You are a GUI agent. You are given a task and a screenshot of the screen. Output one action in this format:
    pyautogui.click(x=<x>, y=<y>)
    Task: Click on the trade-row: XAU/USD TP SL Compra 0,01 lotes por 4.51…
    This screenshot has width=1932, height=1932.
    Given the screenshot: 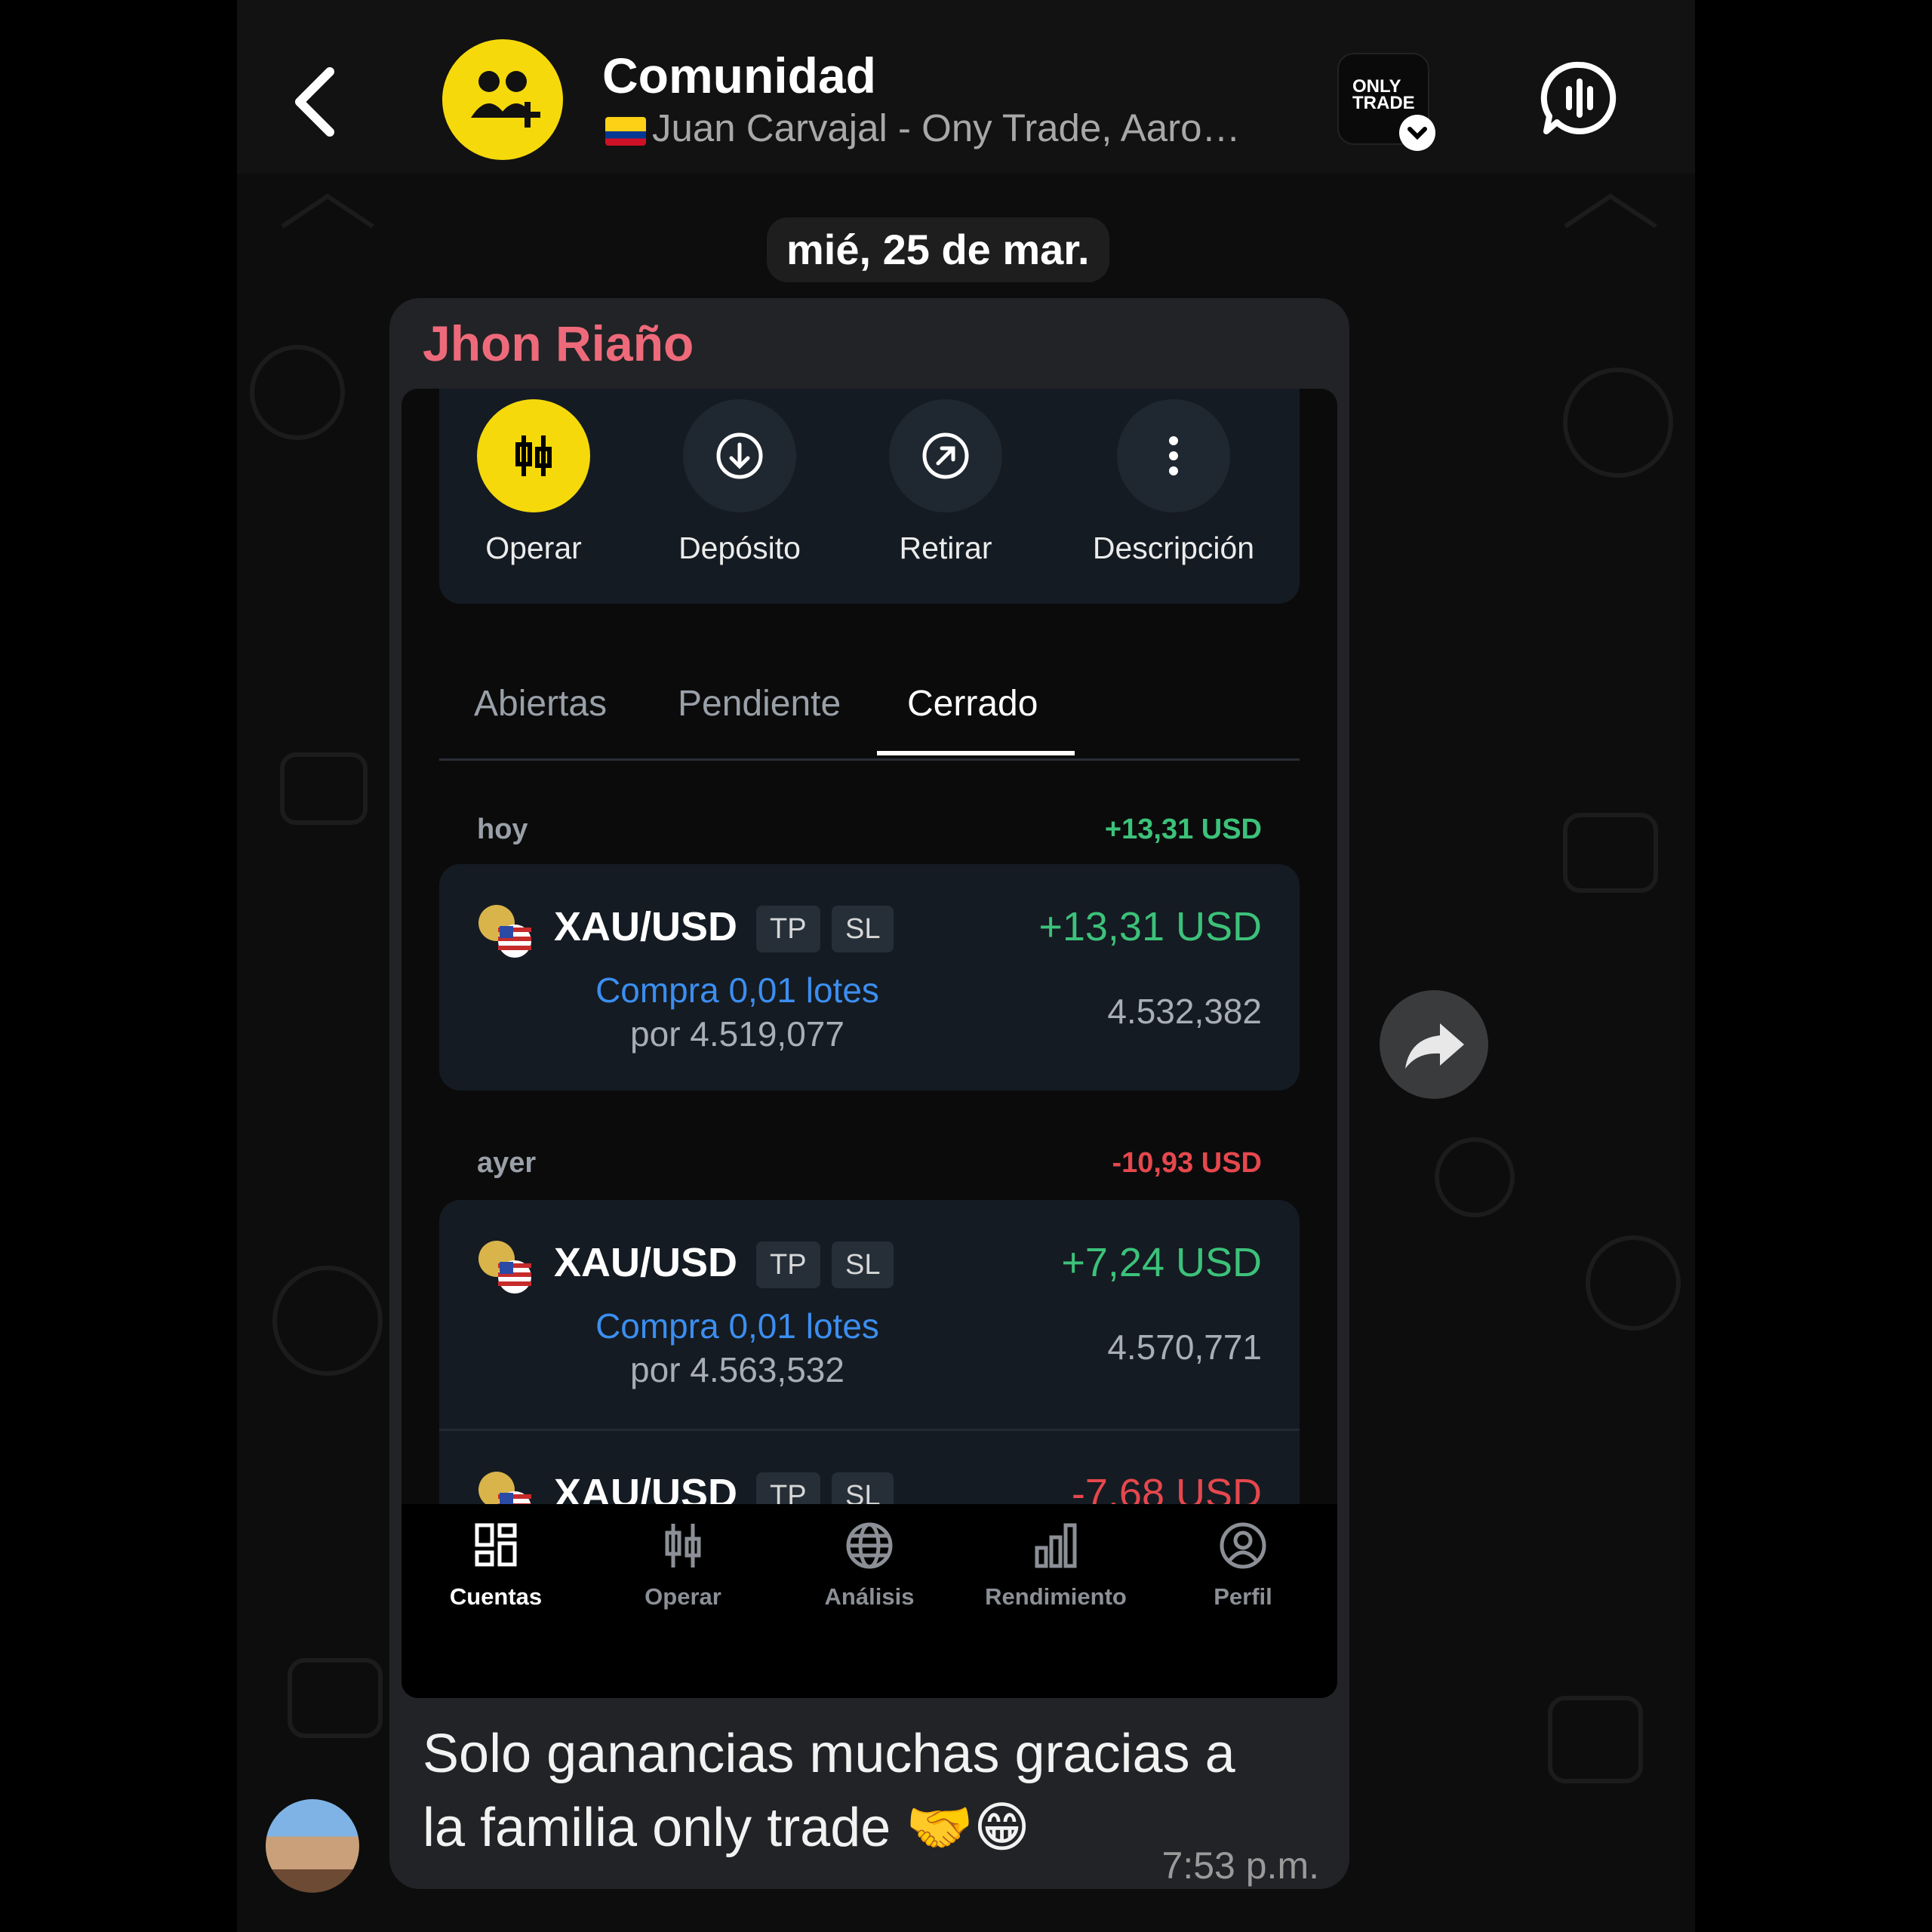 What is the action you would take?
    pyautogui.click(x=869, y=969)
    